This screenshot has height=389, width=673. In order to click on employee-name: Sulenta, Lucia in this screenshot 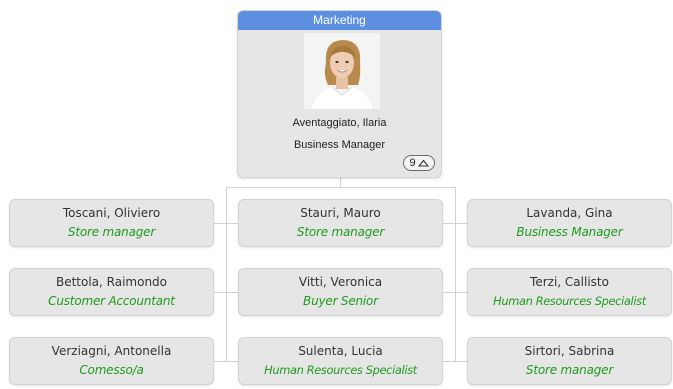, I will do `click(340, 351)`.